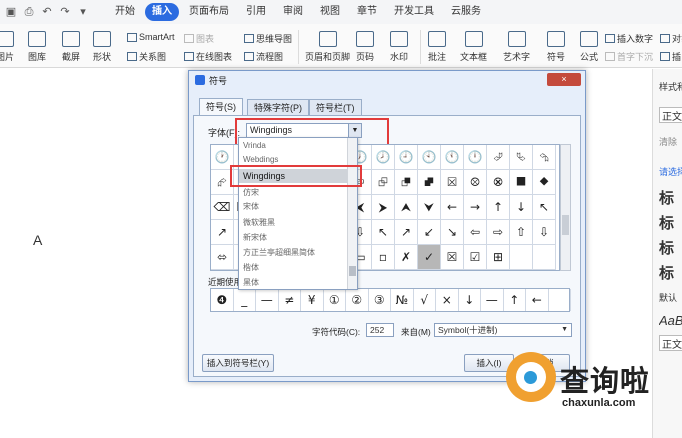  Describe the element at coordinates (670, 343) in the screenshot. I see `body-style-box: 正文` at that location.